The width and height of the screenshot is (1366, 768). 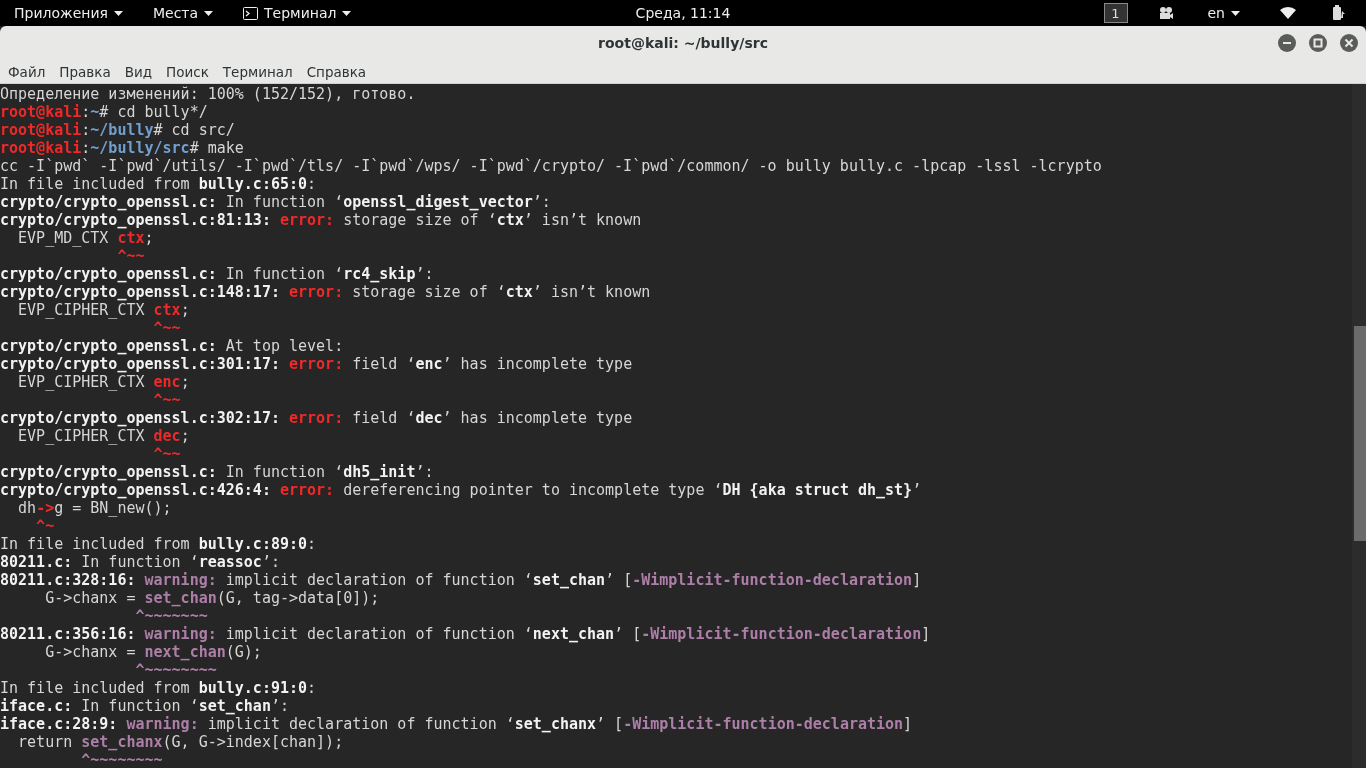 What do you see at coordinates (297, 13) in the screenshot?
I see `app-menu: Терминал` at bounding box center [297, 13].